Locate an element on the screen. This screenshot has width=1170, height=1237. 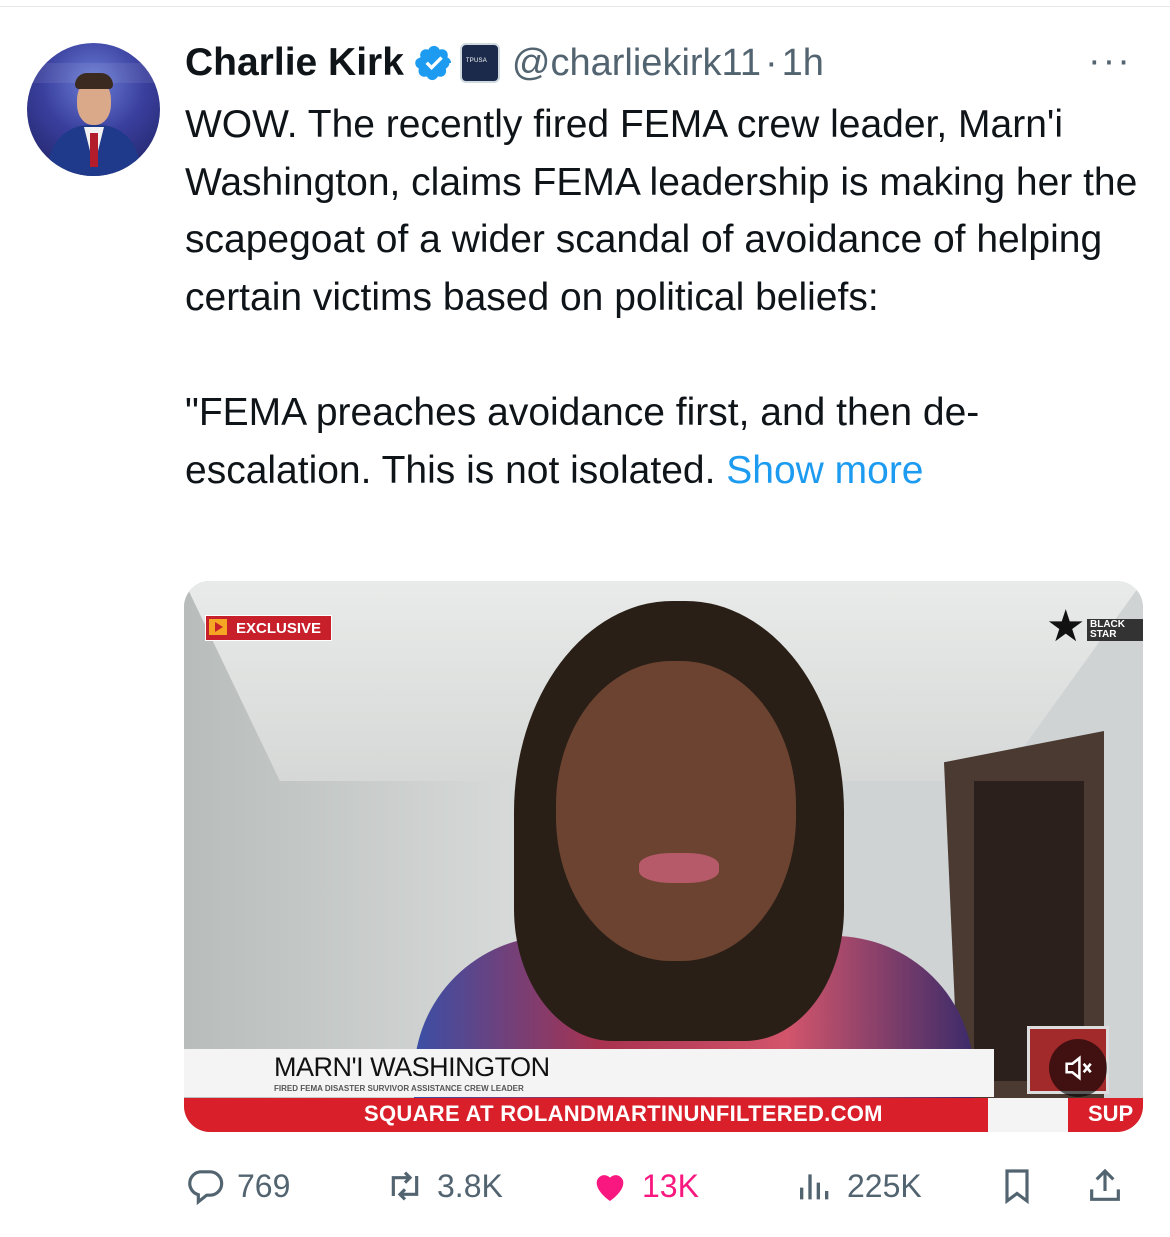
lower-third-name: MARN'I WASHINGTON is located at coordinates (412, 1067).